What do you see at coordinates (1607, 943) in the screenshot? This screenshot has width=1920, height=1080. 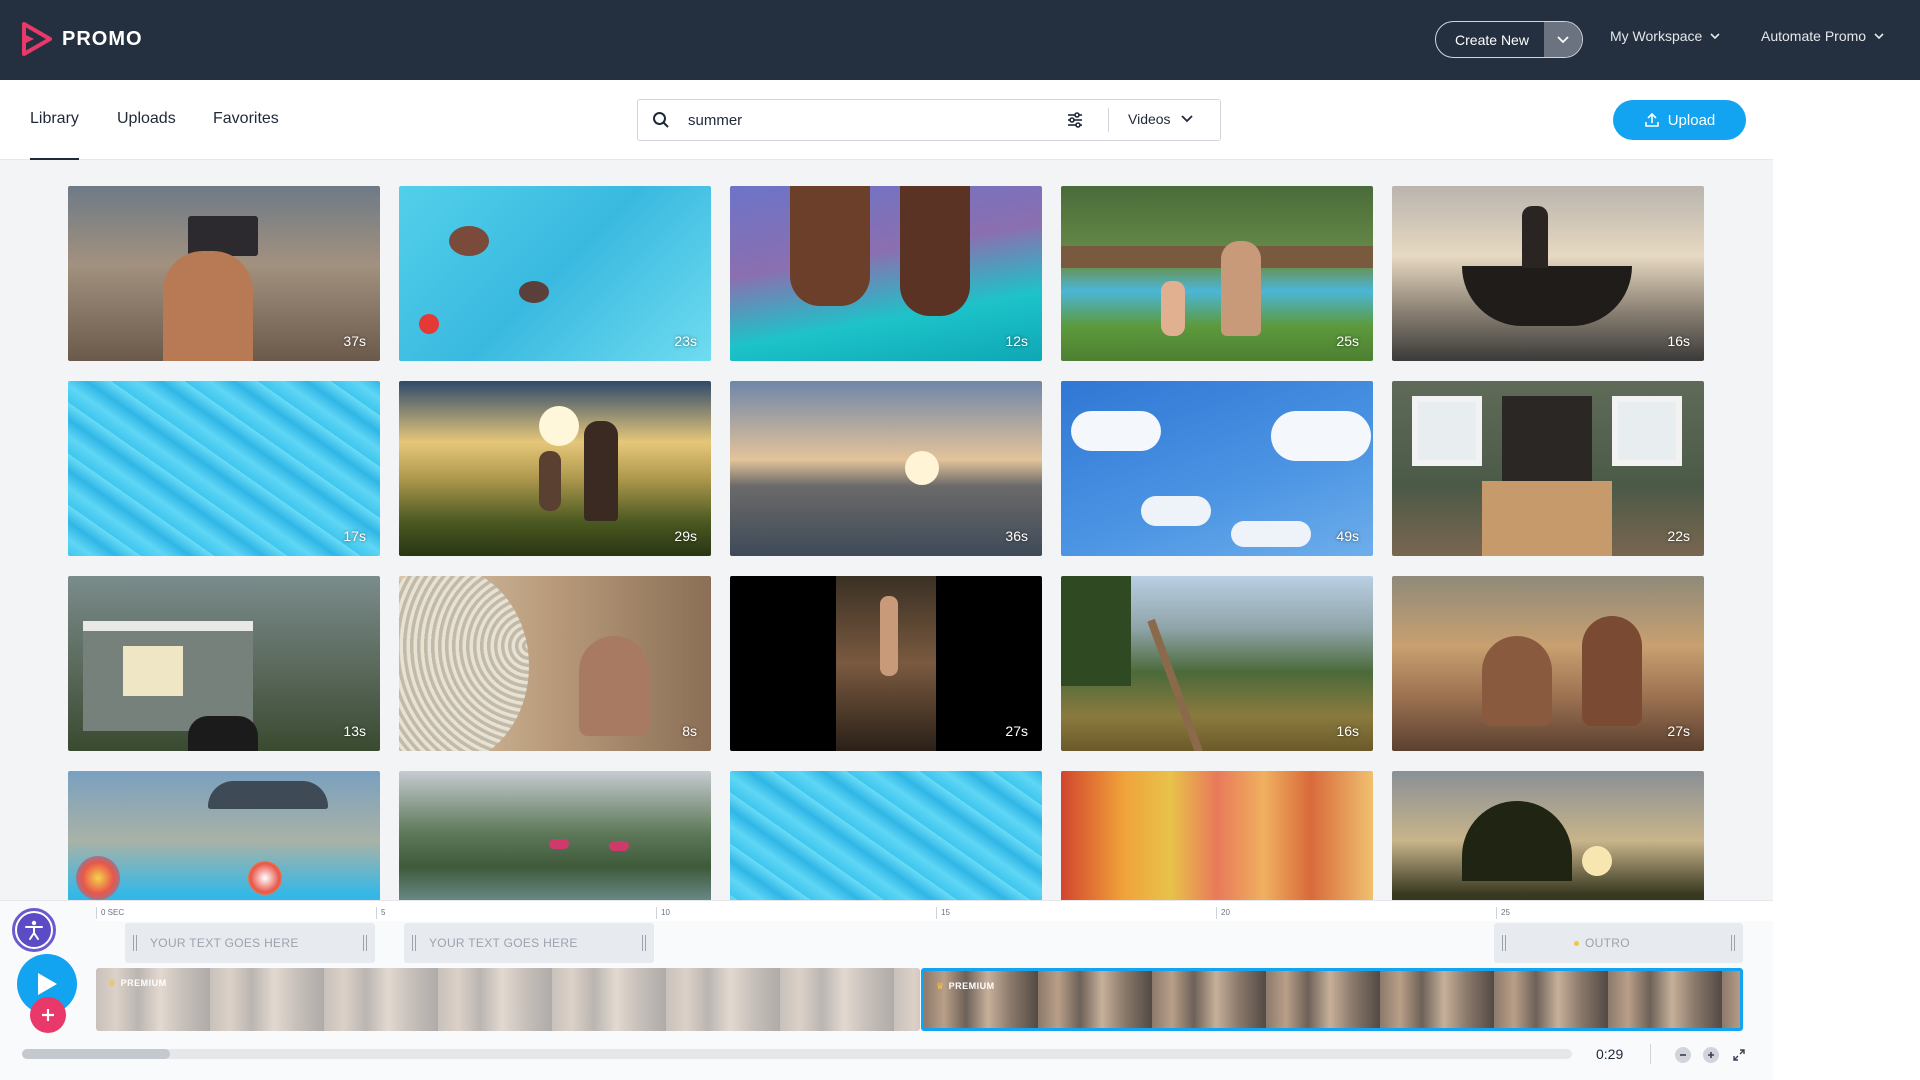 I see `outro-text: OUTRO` at bounding box center [1607, 943].